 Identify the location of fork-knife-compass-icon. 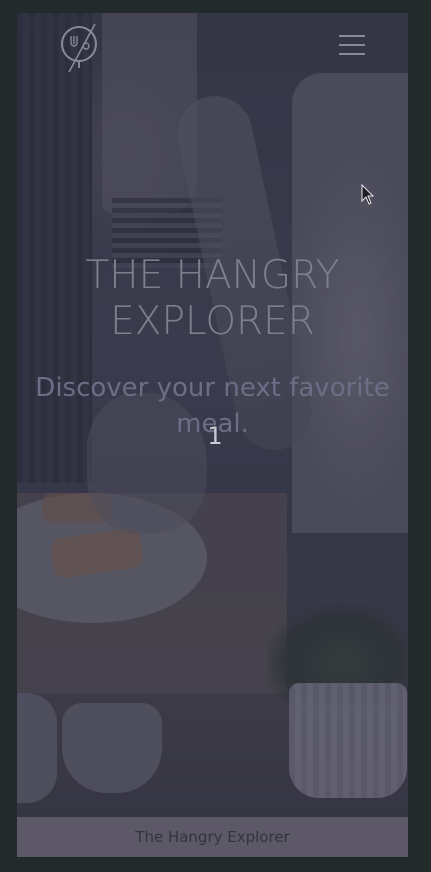
(80, 46).